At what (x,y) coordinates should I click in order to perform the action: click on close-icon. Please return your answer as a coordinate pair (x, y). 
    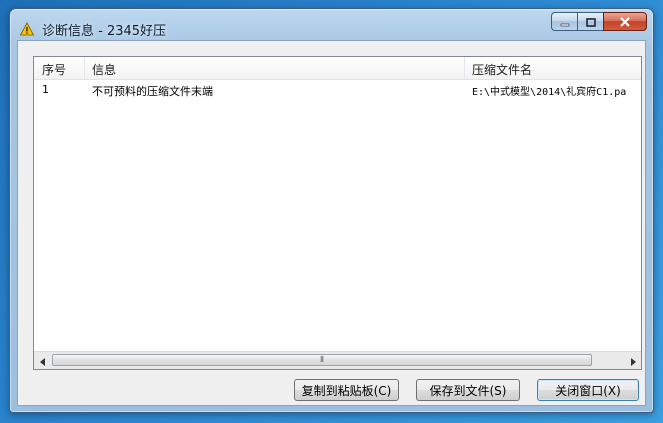
    Looking at the image, I should click on (625, 21).